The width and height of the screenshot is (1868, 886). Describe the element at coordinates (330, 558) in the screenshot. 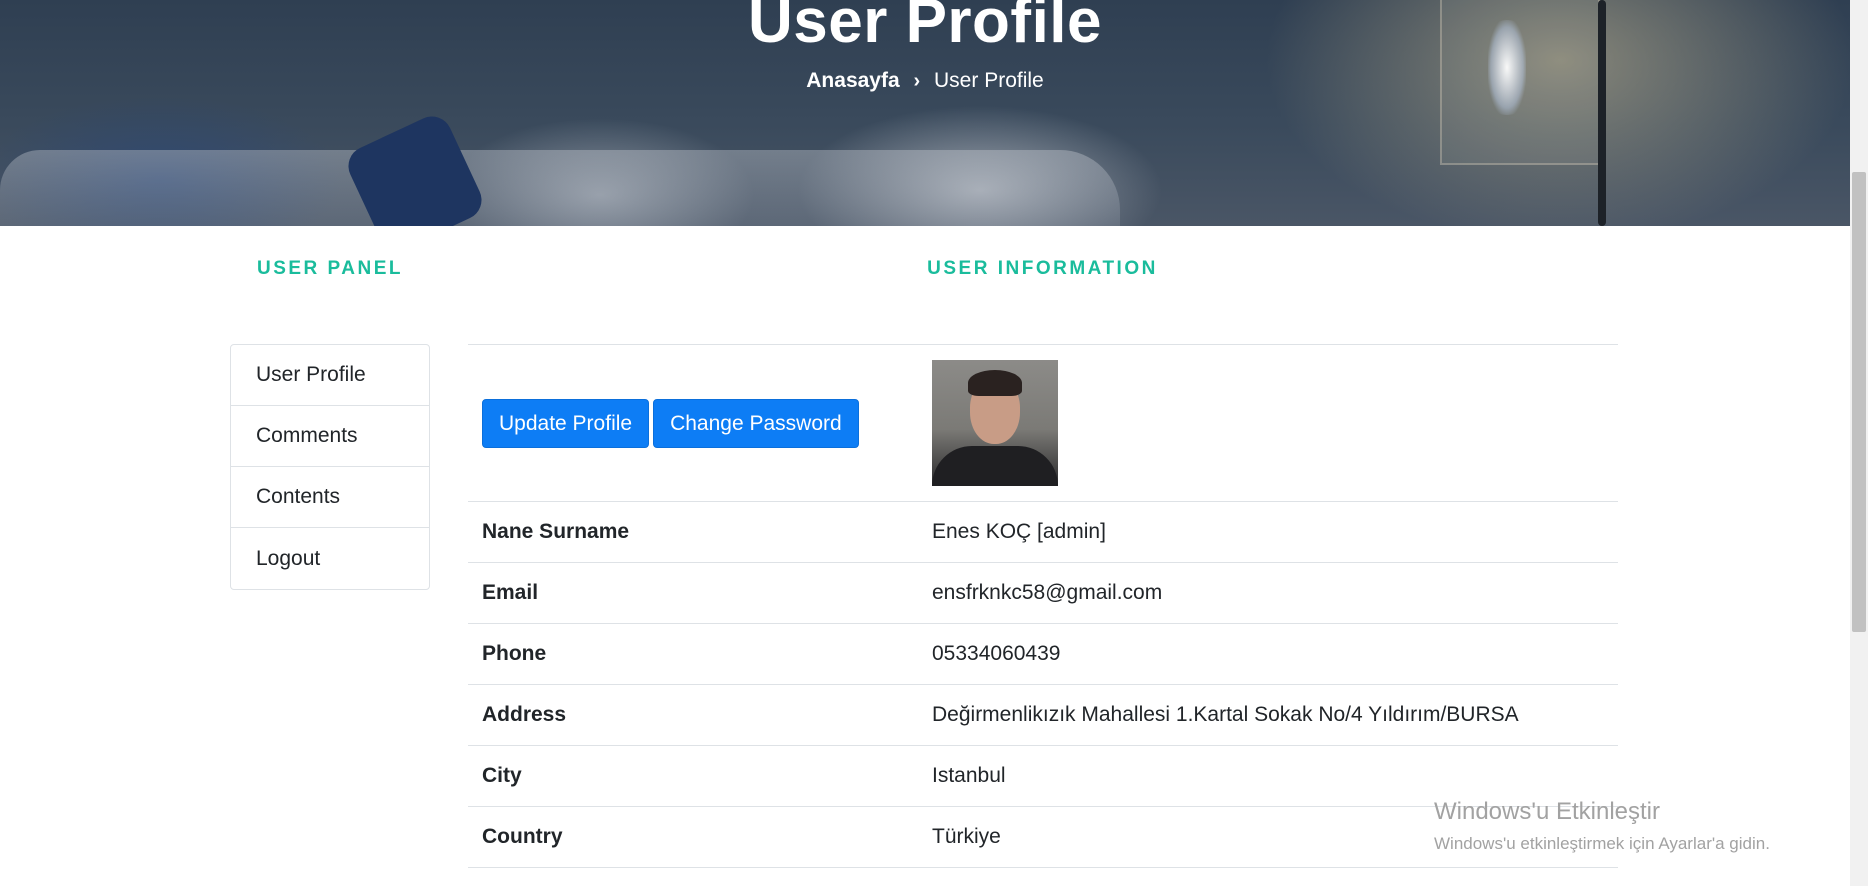

I see `sidebar-item-logout: Logout` at that location.